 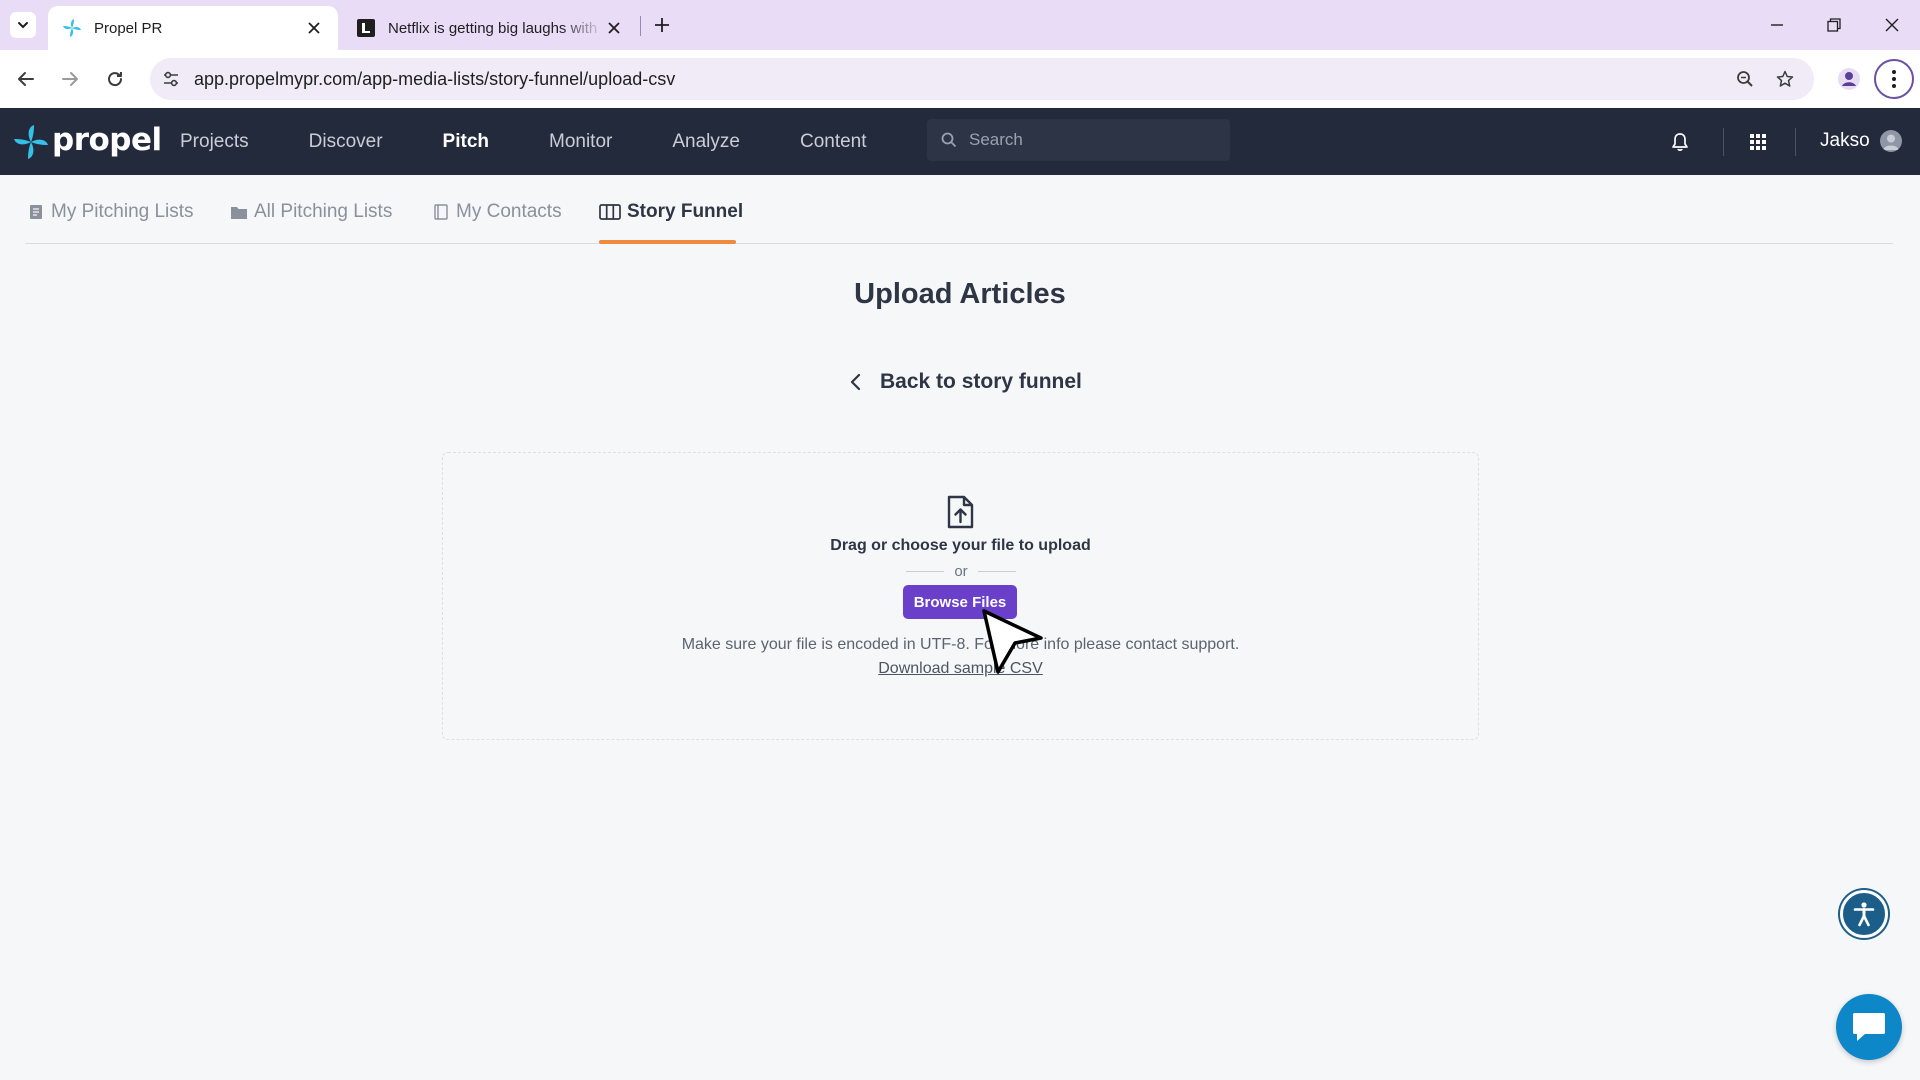 I want to click on accessibility-icon, so click(x=1864, y=914).